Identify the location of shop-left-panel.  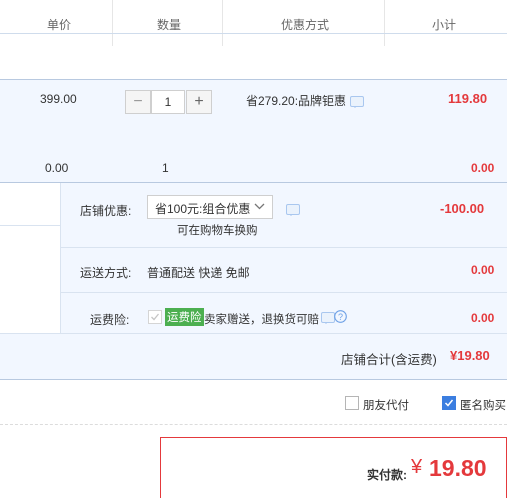
(30, 258).